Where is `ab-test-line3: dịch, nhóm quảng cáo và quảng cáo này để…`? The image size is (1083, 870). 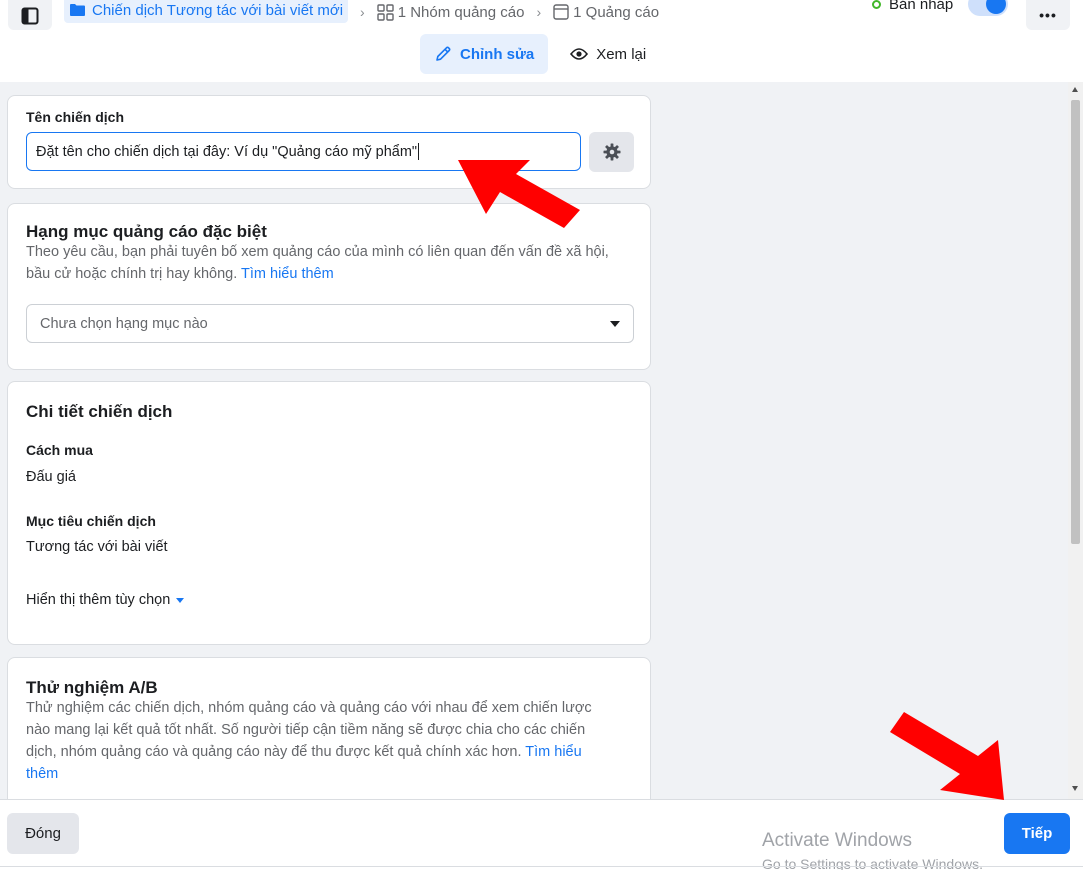
ab-test-line3: dịch, nhóm quảng cáo và quảng cáo này để… is located at coordinates (274, 752).